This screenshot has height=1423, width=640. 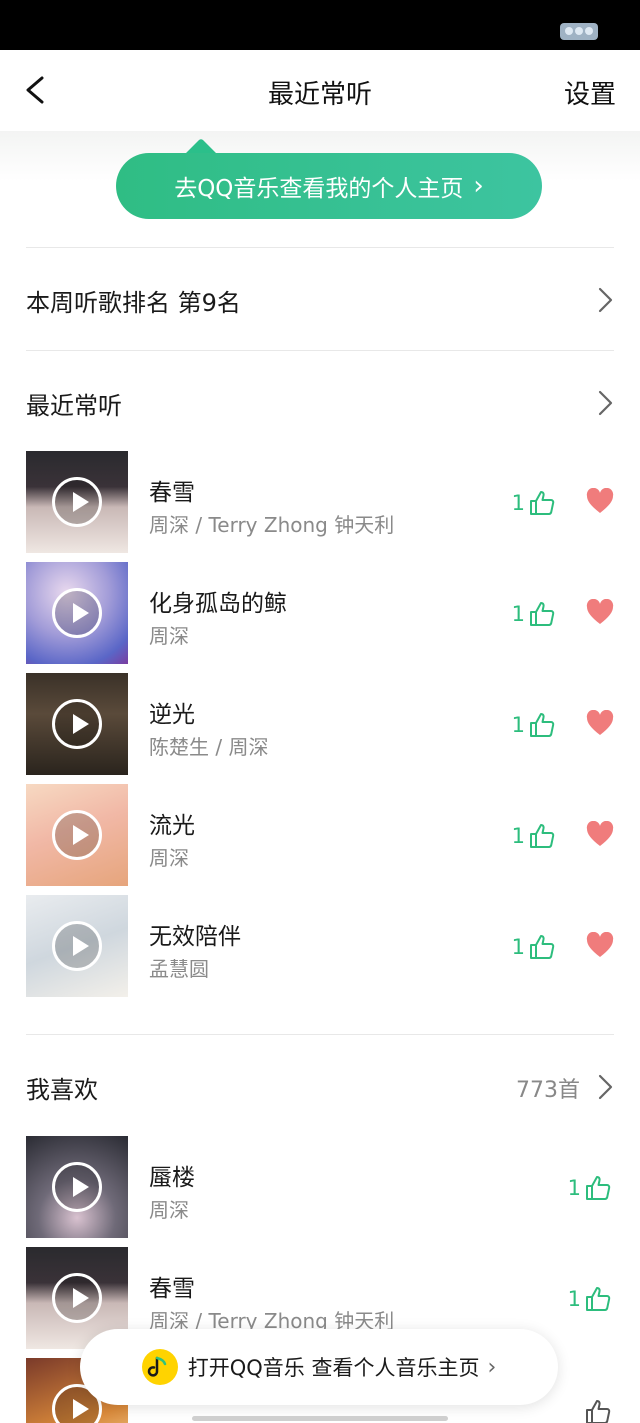 I want to click on navigation-bar: 最近常听 设置, so click(x=320, y=90).